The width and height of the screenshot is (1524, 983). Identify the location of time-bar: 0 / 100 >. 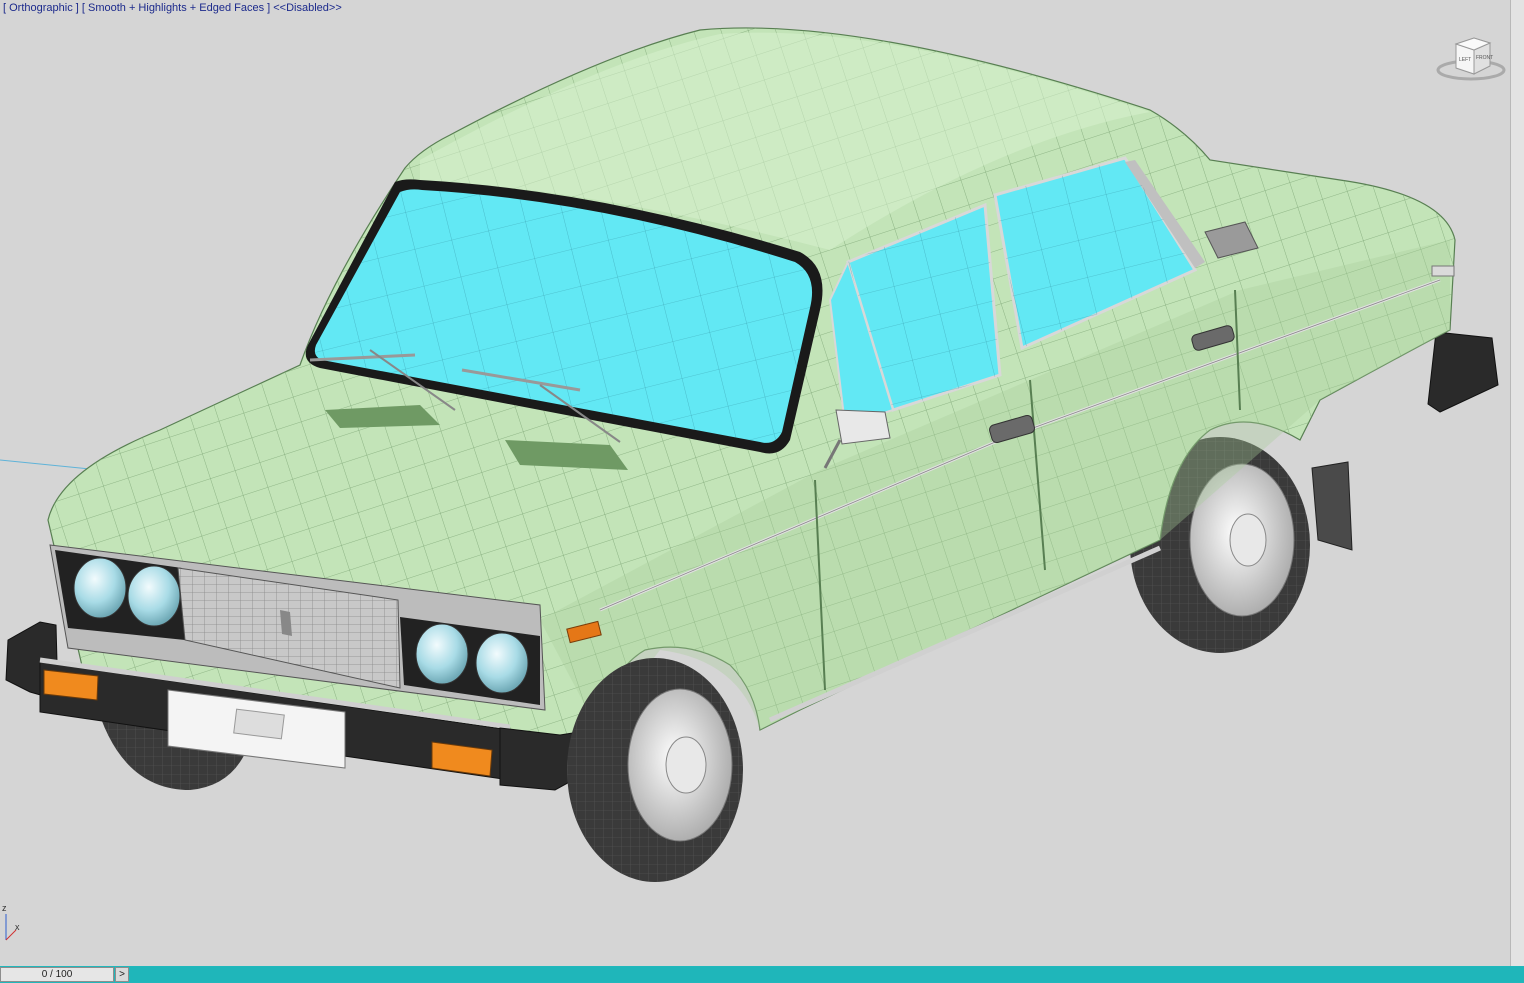
(762, 974).